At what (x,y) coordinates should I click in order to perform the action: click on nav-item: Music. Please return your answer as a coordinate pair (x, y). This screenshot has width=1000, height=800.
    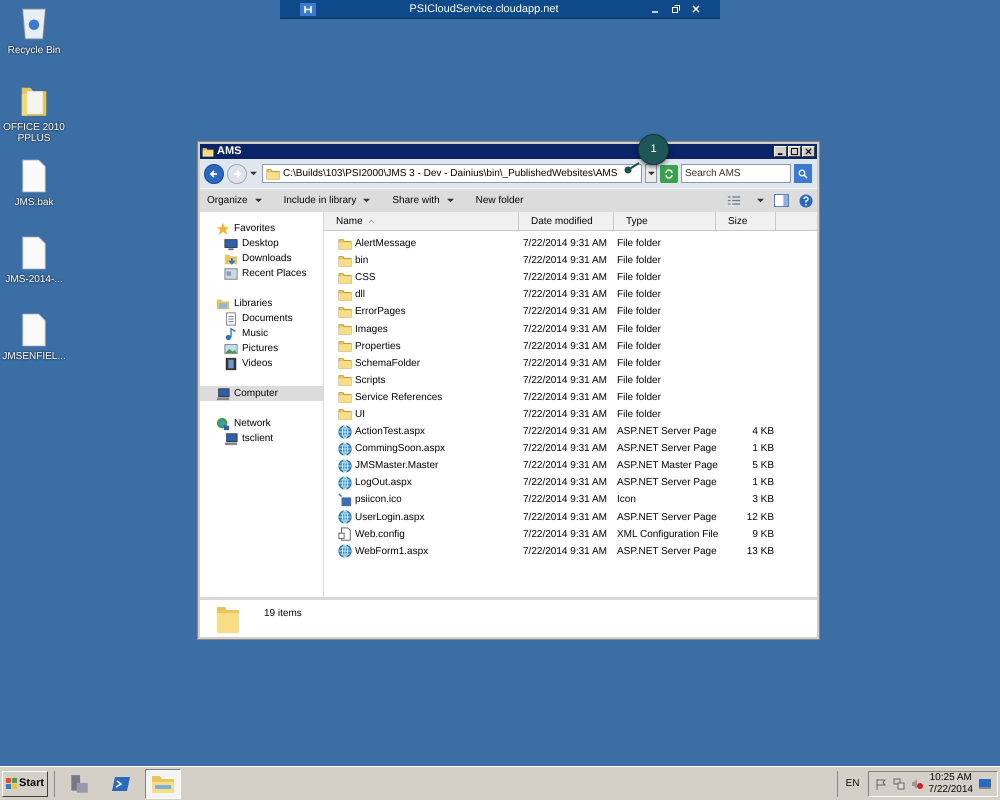
    Looking at the image, I should click on (261, 333).